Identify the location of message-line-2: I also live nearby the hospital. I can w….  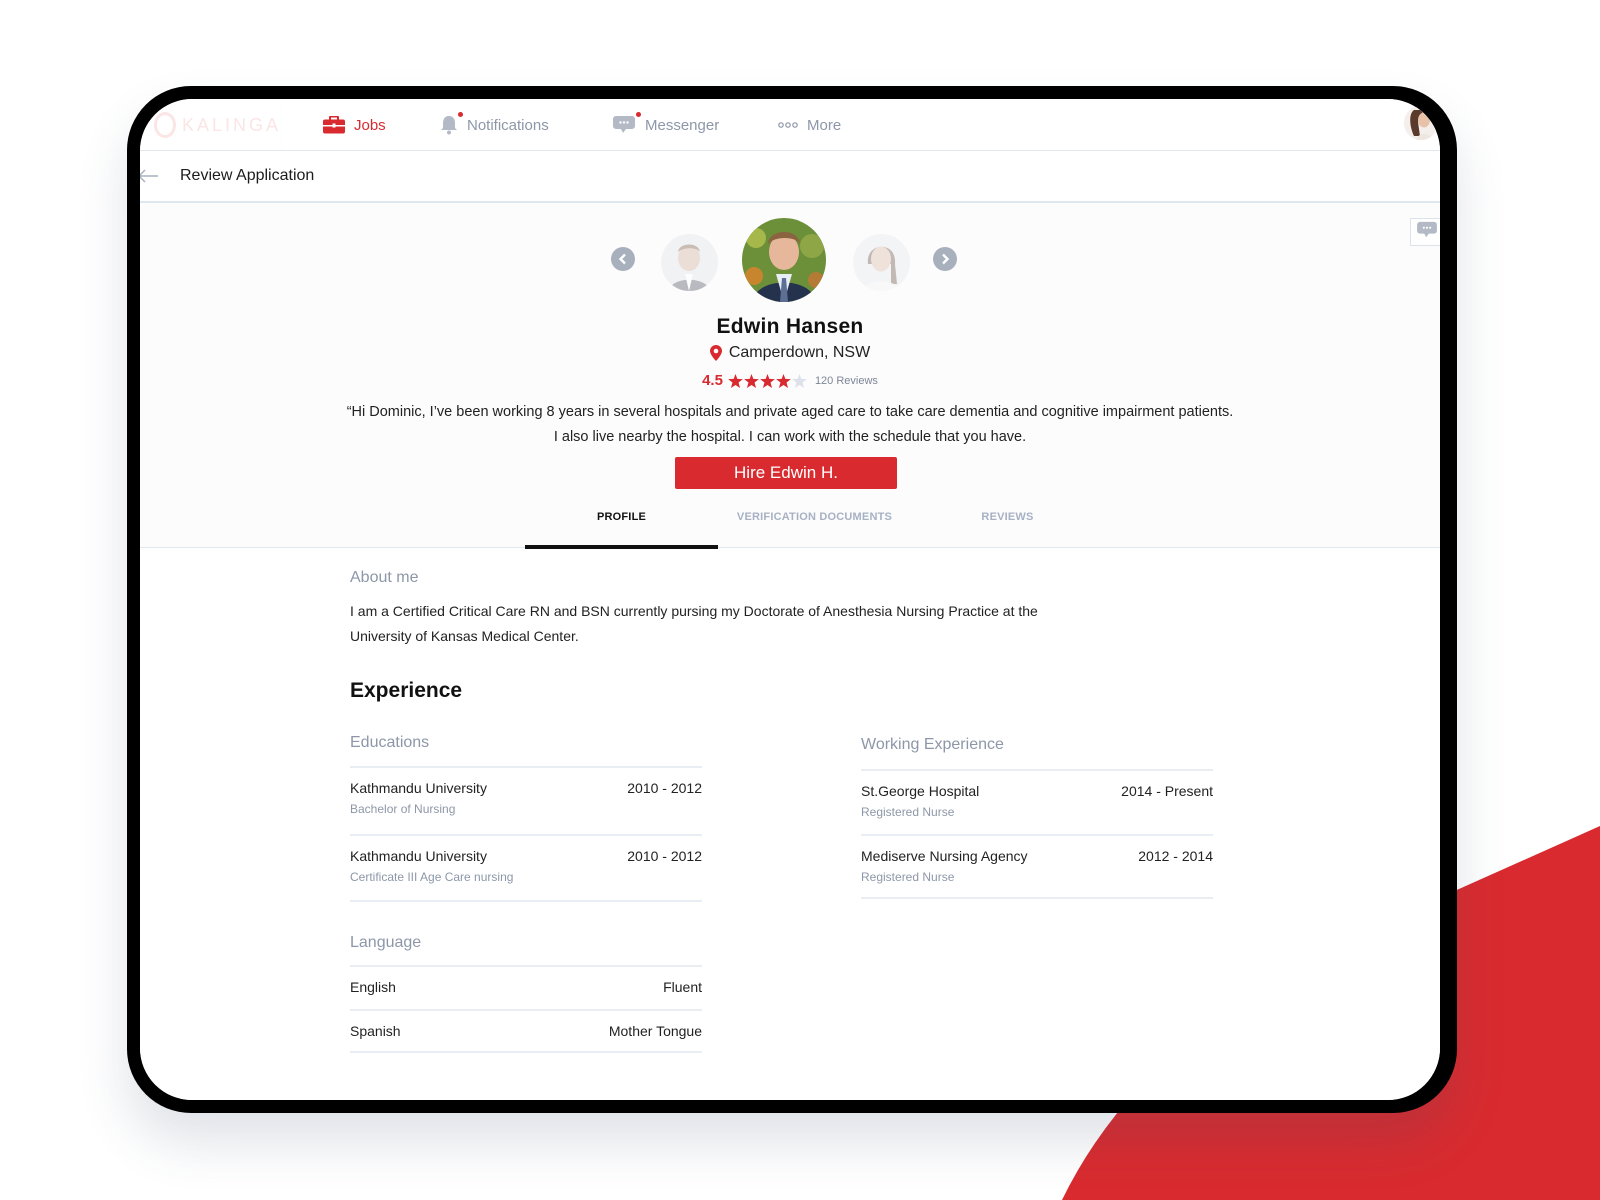
(790, 437).